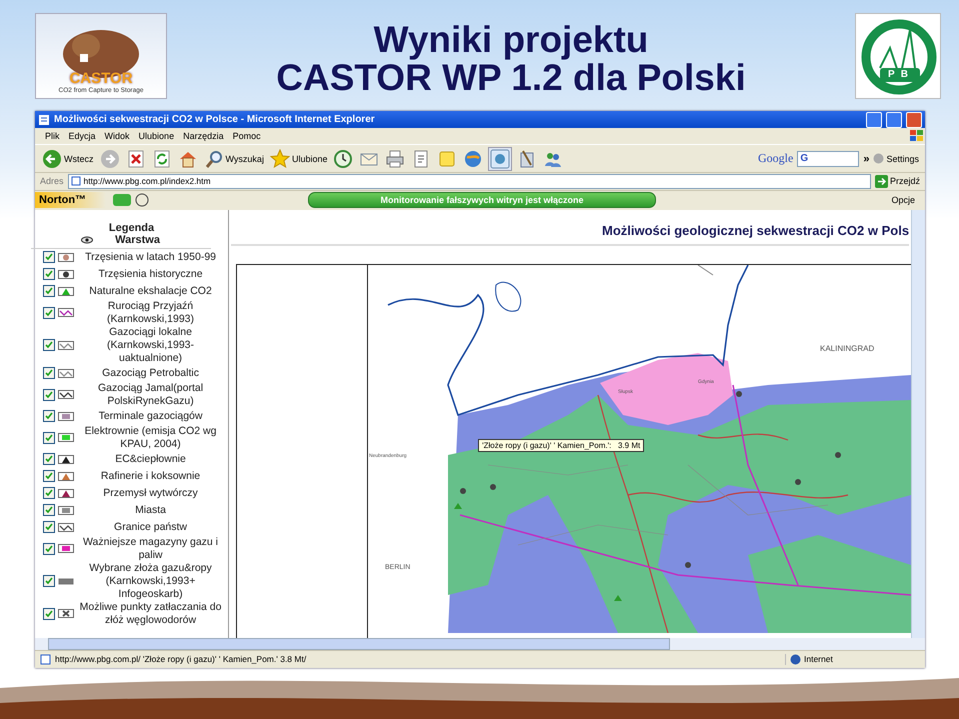  What do you see at coordinates (150, 395) in the screenshot?
I see `layer-label: Gazociąg Jamal(portal PolskiRynekGazu)` at bounding box center [150, 395].